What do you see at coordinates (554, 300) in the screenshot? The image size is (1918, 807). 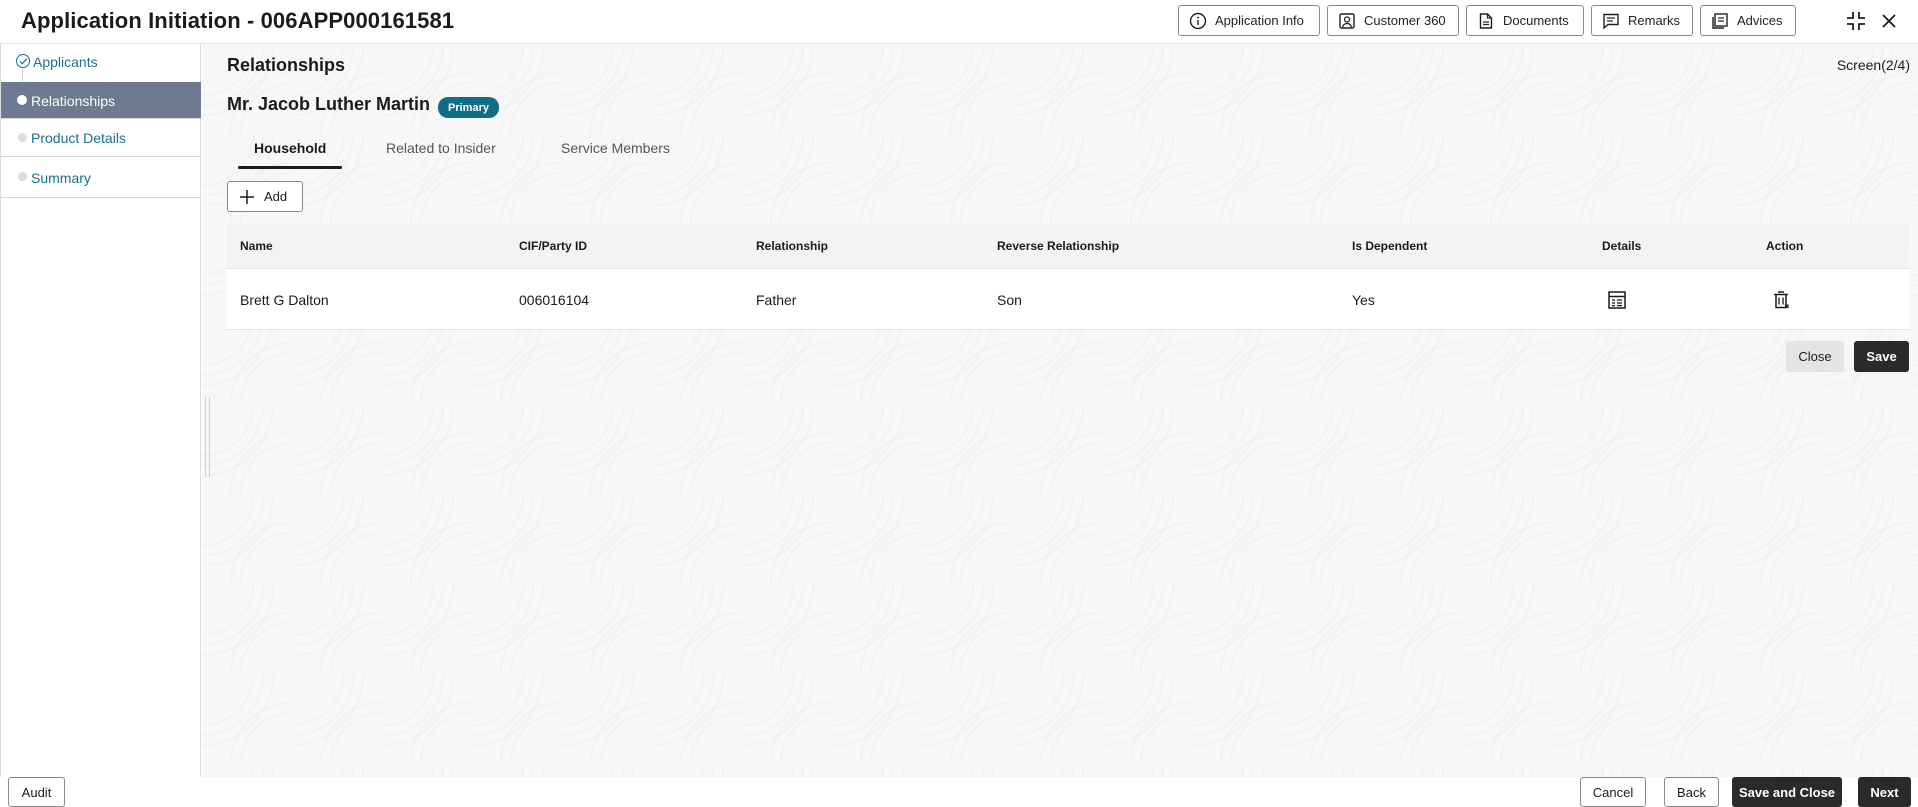 I see `cell-cif: 006016104` at bounding box center [554, 300].